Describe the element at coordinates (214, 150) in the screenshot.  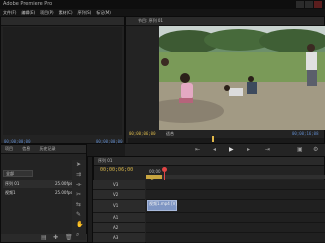
I see `step-back-frame-icon: ◂` at that location.